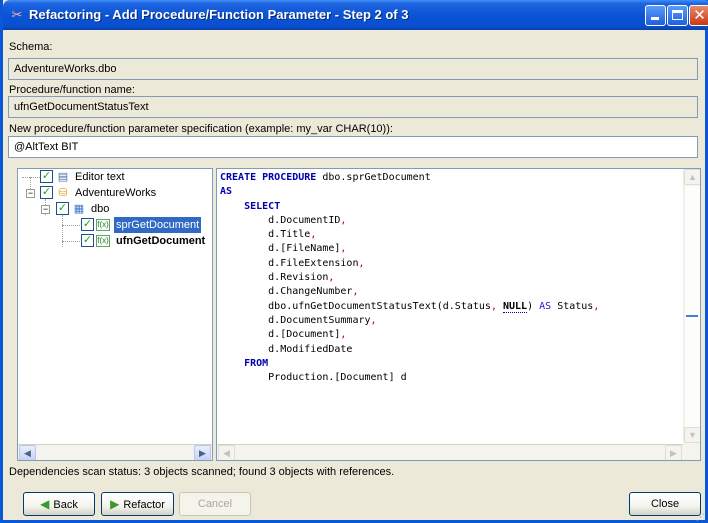  I want to click on scroll-down-icon: ▼, so click(692, 435).